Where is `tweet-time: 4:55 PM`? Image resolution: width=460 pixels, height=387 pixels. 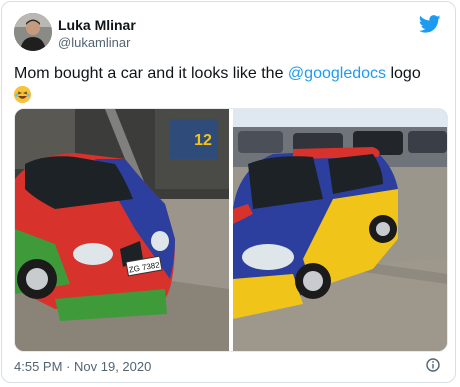 tweet-time: 4:55 PM is located at coordinates (38, 366).